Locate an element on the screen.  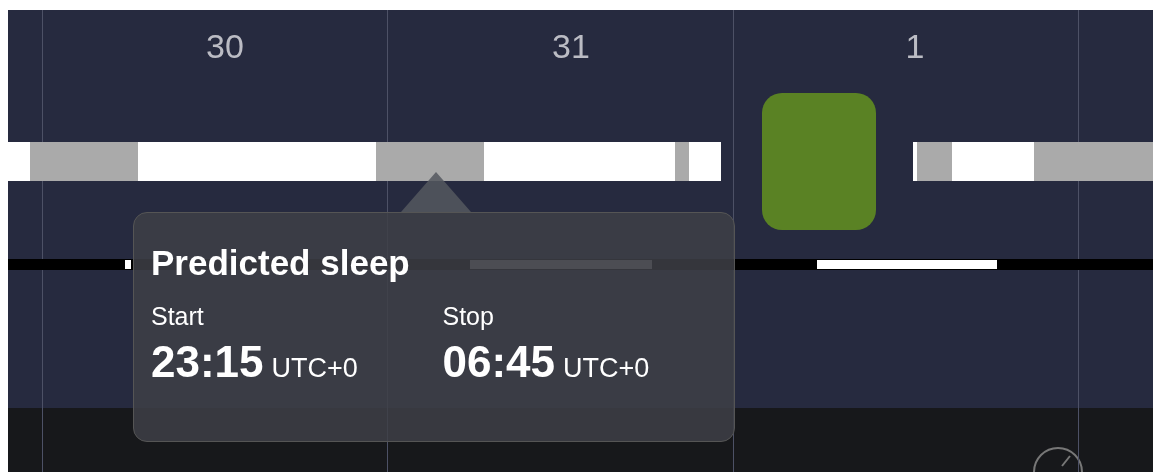
field-label: Start is located at coordinates (178, 316).